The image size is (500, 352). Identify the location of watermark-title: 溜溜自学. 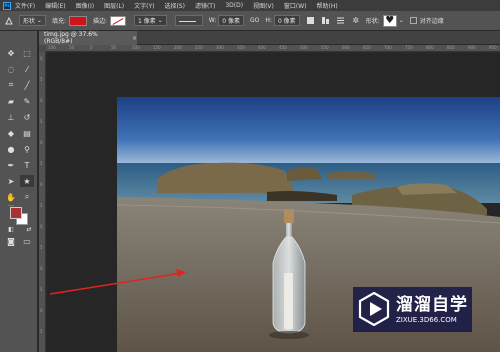
(432, 305).